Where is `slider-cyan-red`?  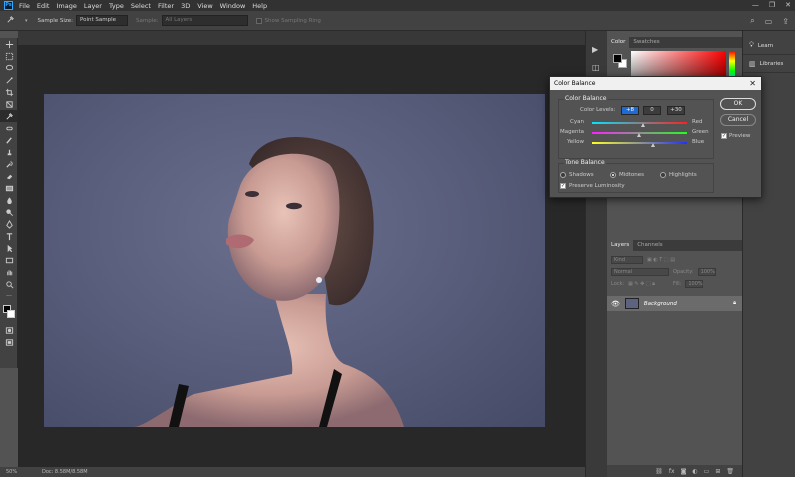 slider-cyan-red is located at coordinates (639, 123).